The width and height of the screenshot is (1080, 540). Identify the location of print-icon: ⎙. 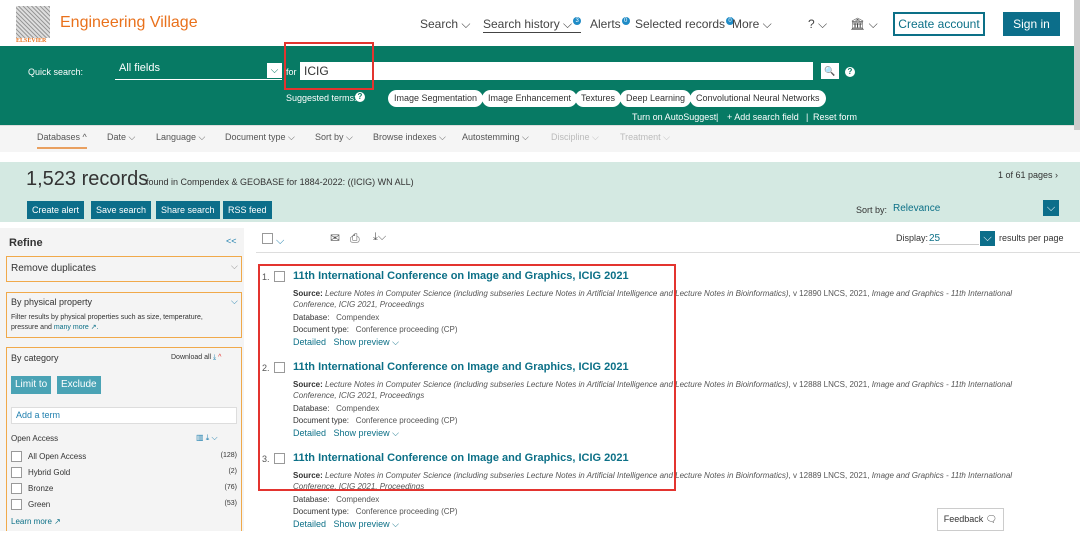
(355, 238).